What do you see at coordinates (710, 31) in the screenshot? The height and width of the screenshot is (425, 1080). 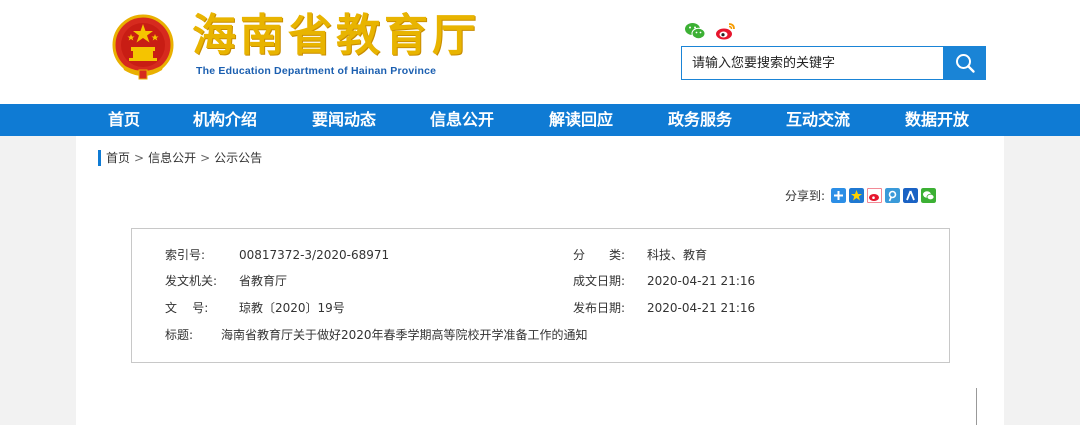 I see `social-links` at bounding box center [710, 31].